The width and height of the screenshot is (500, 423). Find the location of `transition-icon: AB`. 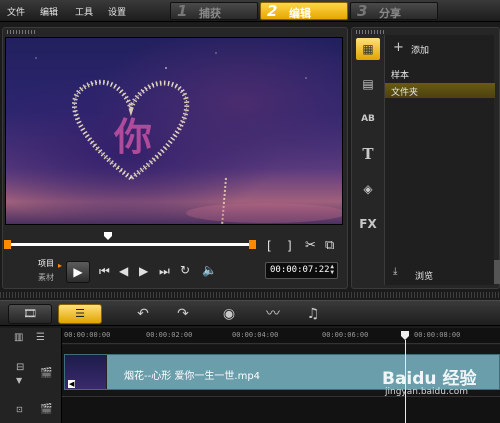

transition-icon: AB is located at coordinates (368, 119).